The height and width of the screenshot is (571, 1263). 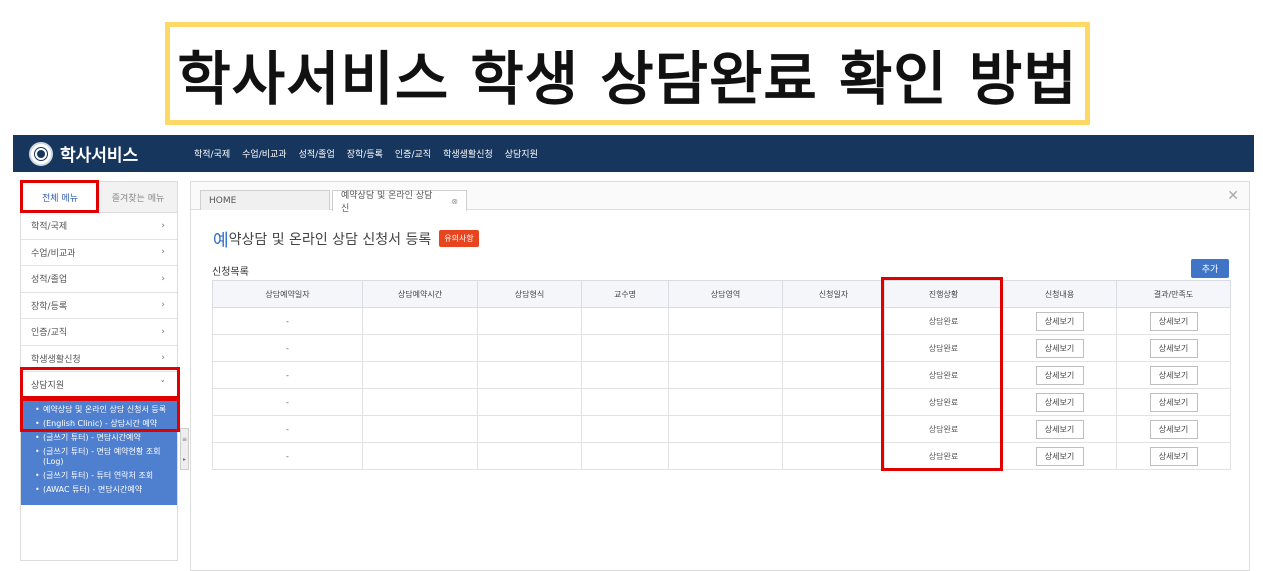 What do you see at coordinates (53, 253) in the screenshot?
I see `sidebar-item-label: 수업/비교과` at bounding box center [53, 253].